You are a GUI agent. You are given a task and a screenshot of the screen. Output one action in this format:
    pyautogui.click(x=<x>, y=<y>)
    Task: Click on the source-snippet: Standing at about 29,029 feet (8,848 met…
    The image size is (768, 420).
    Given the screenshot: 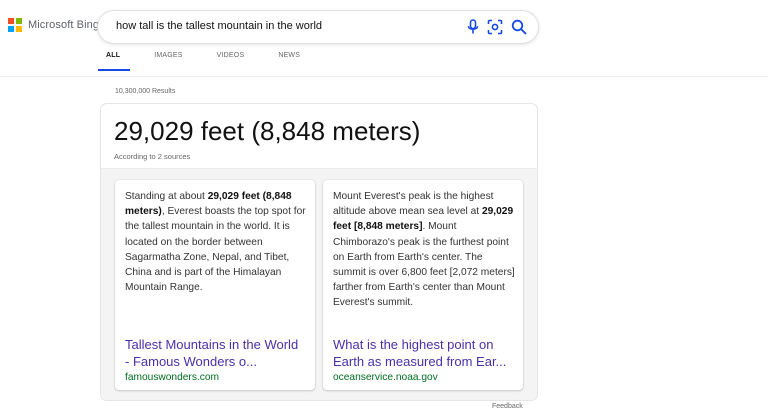 What is the action you would take?
    pyautogui.click(x=216, y=242)
    